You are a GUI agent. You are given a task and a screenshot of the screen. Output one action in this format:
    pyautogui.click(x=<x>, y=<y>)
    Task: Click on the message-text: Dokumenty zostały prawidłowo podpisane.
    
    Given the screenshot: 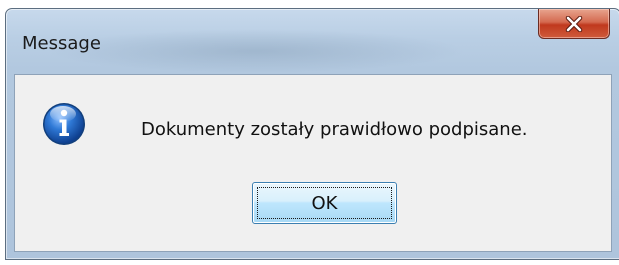 What is the action you would take?
    pyautogui.click(x=334, y=129)
    